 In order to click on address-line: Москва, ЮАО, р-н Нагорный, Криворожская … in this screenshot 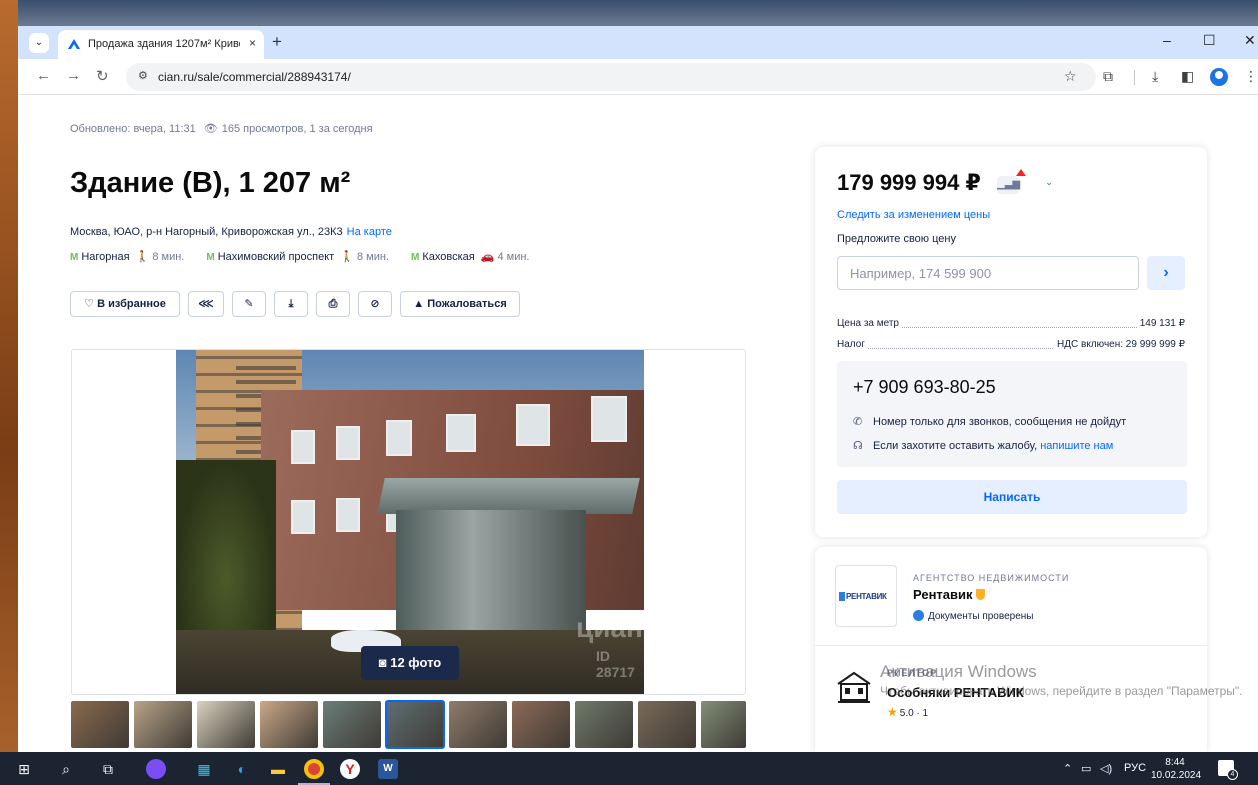, I will do `click(231, 232)`.